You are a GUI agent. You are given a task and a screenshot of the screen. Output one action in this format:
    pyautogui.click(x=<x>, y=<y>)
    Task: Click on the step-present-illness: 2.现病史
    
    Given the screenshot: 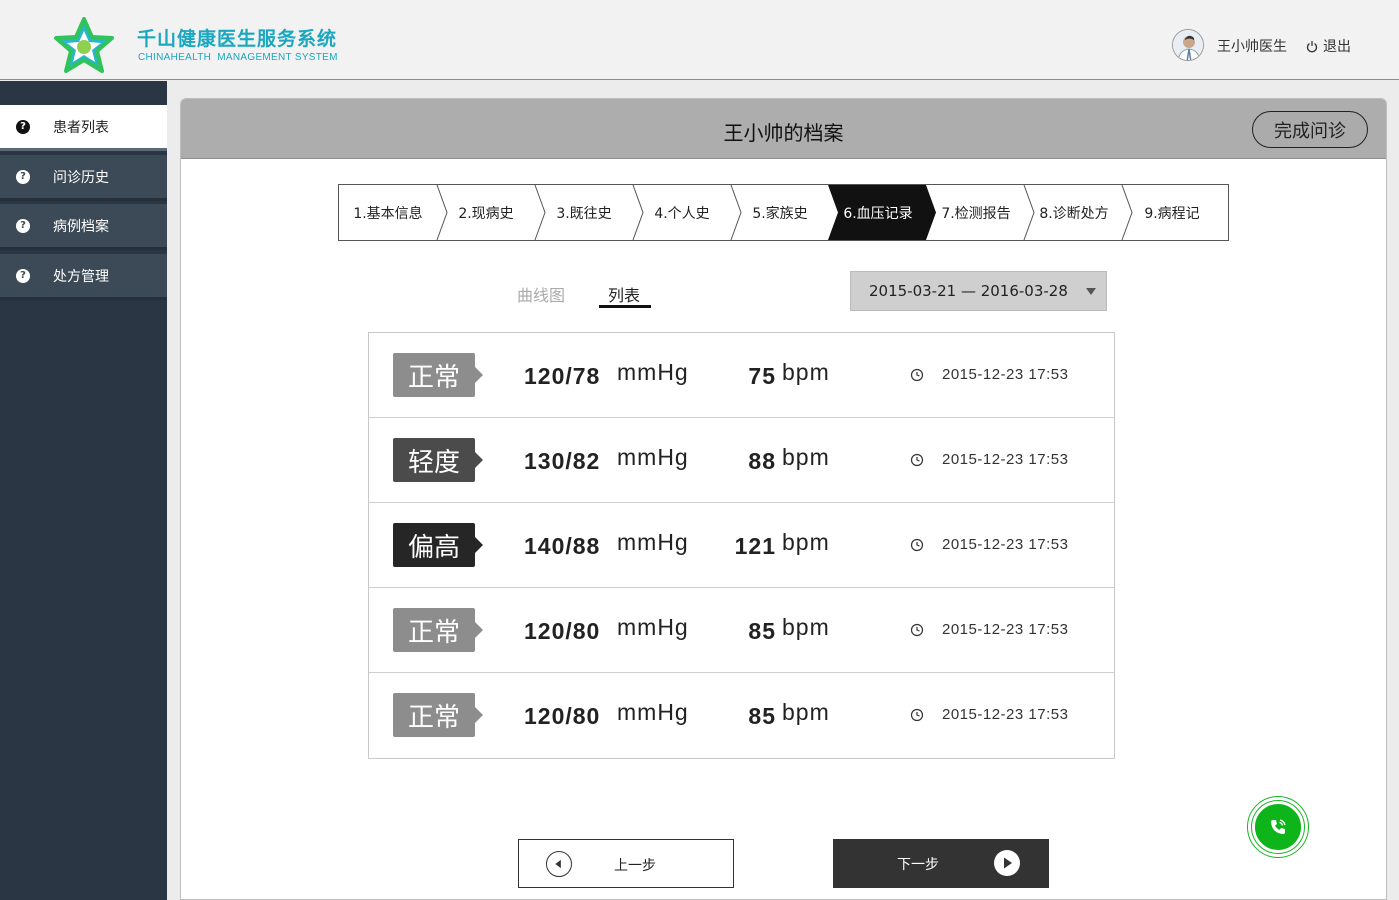 What is the action you would take?
    pyautogui.click(x=486, y=212)
    